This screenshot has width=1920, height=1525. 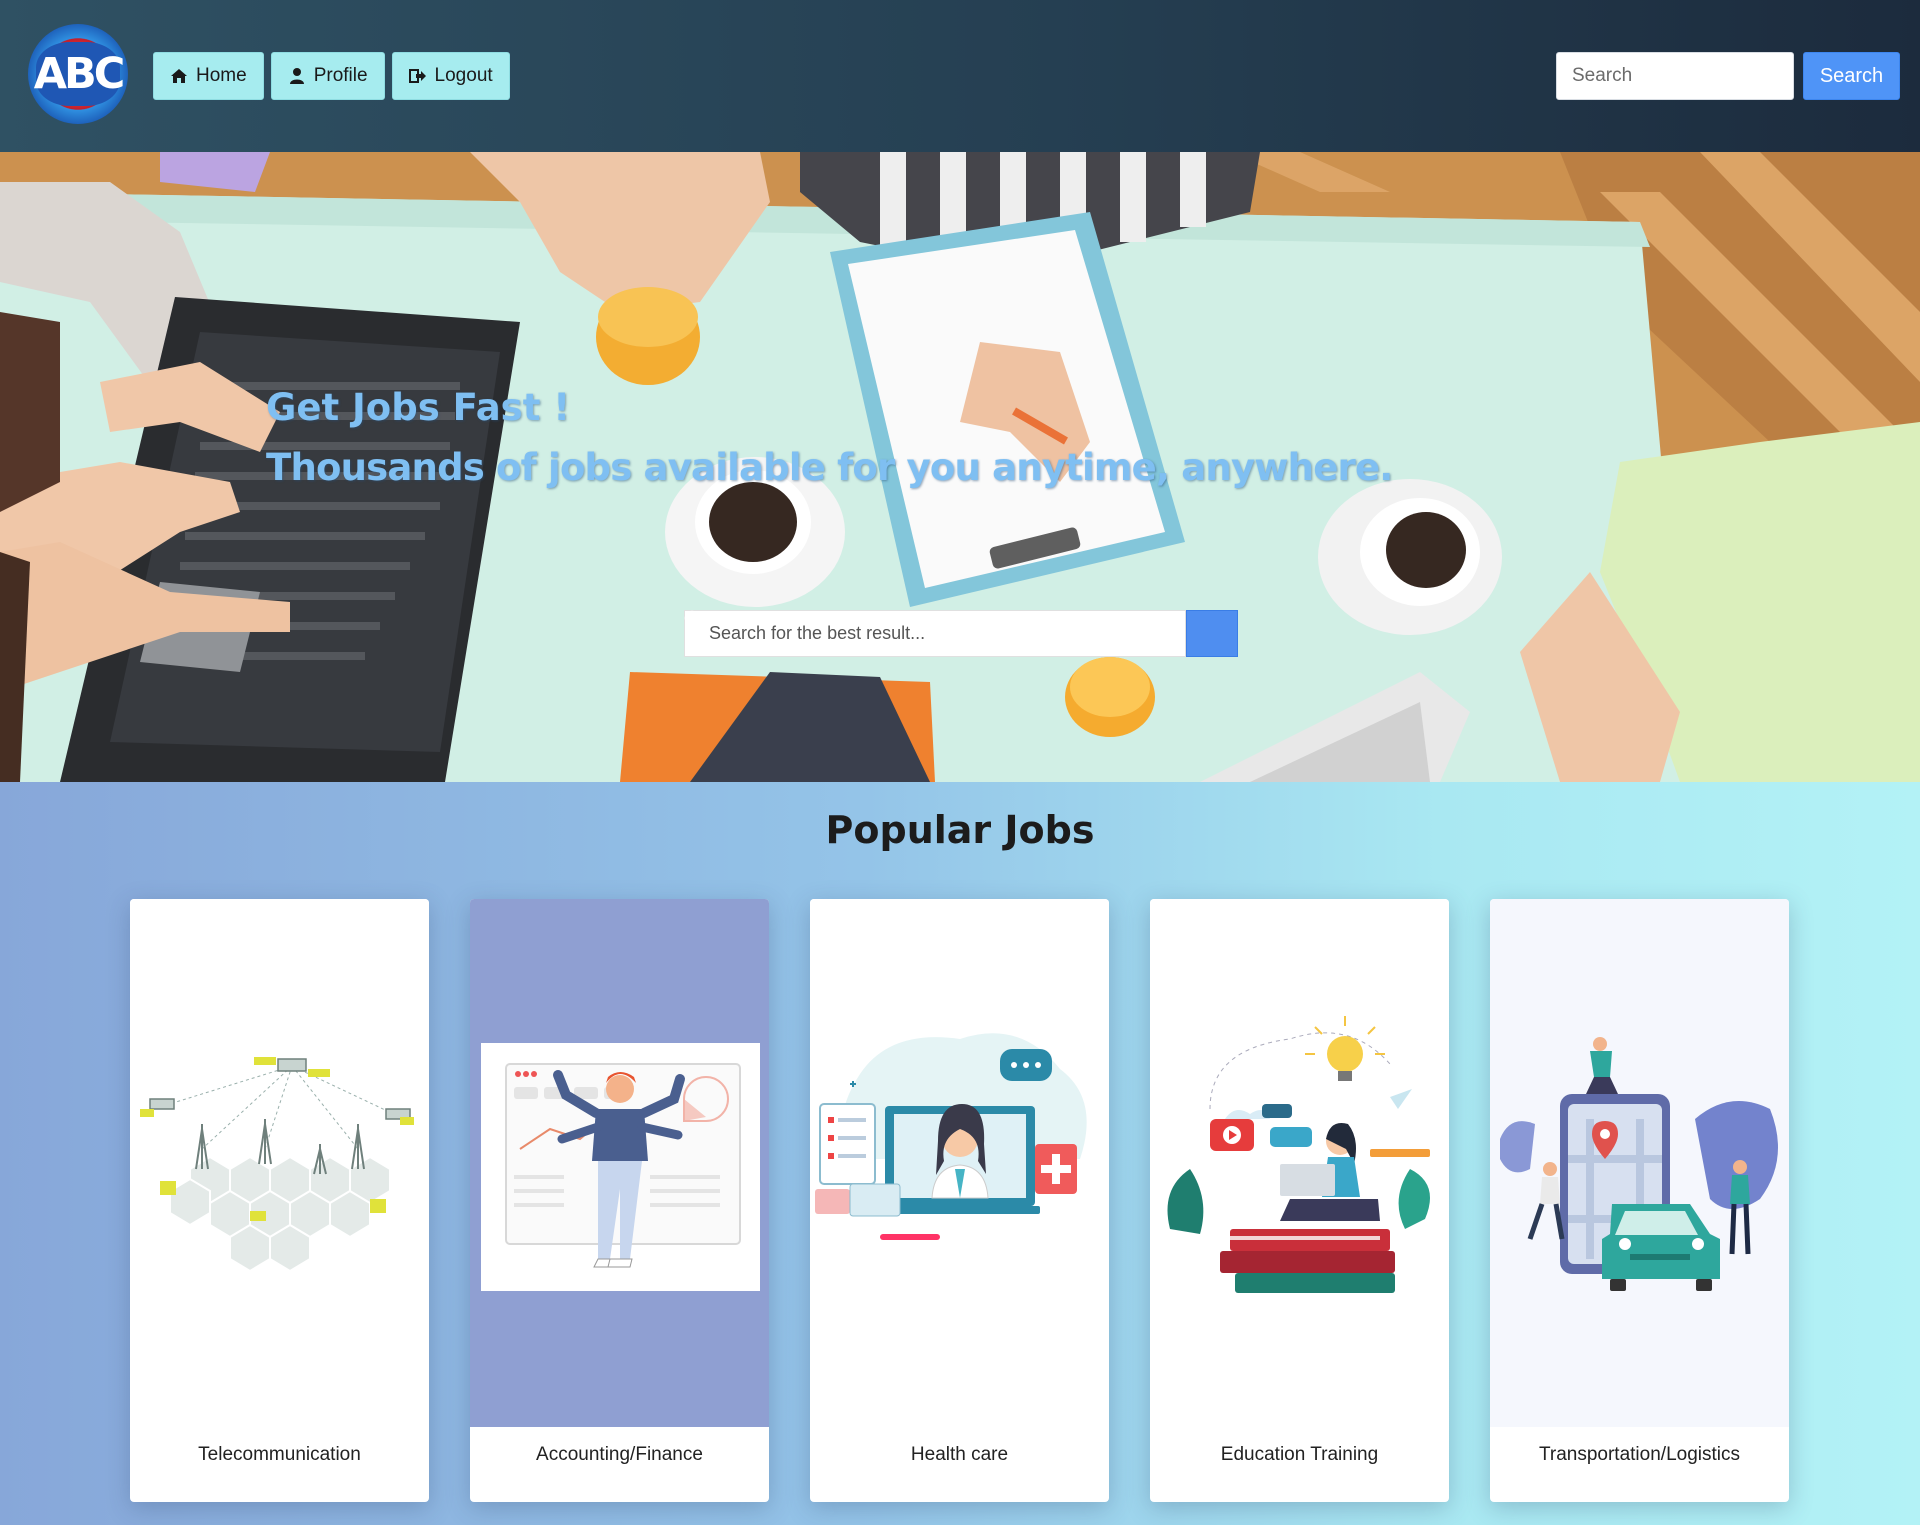 I want to click on nav-logout-button: Logout, so click(x=450, y=76).